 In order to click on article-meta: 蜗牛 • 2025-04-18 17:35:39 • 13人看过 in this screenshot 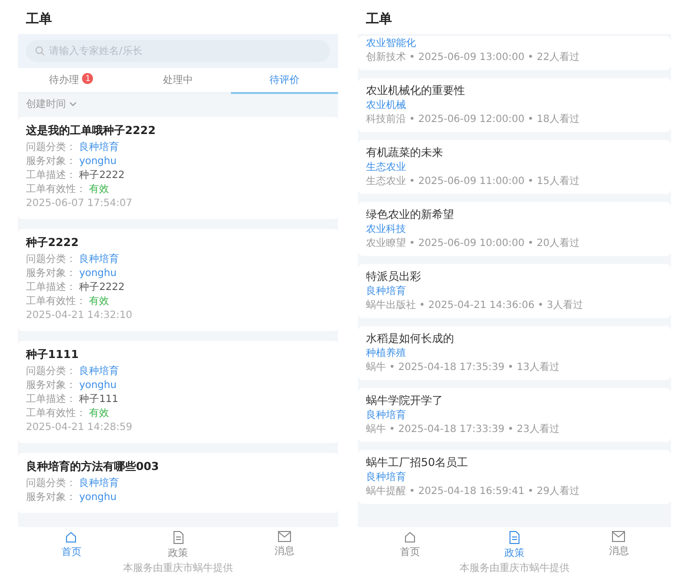, I will do `click(463, 368)`.